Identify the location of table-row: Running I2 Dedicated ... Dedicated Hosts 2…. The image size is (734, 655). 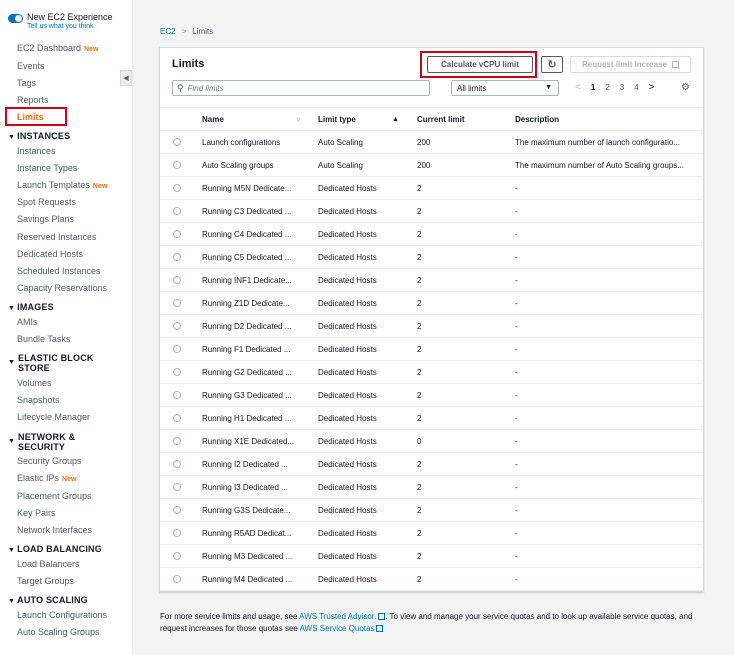
(431, 464).